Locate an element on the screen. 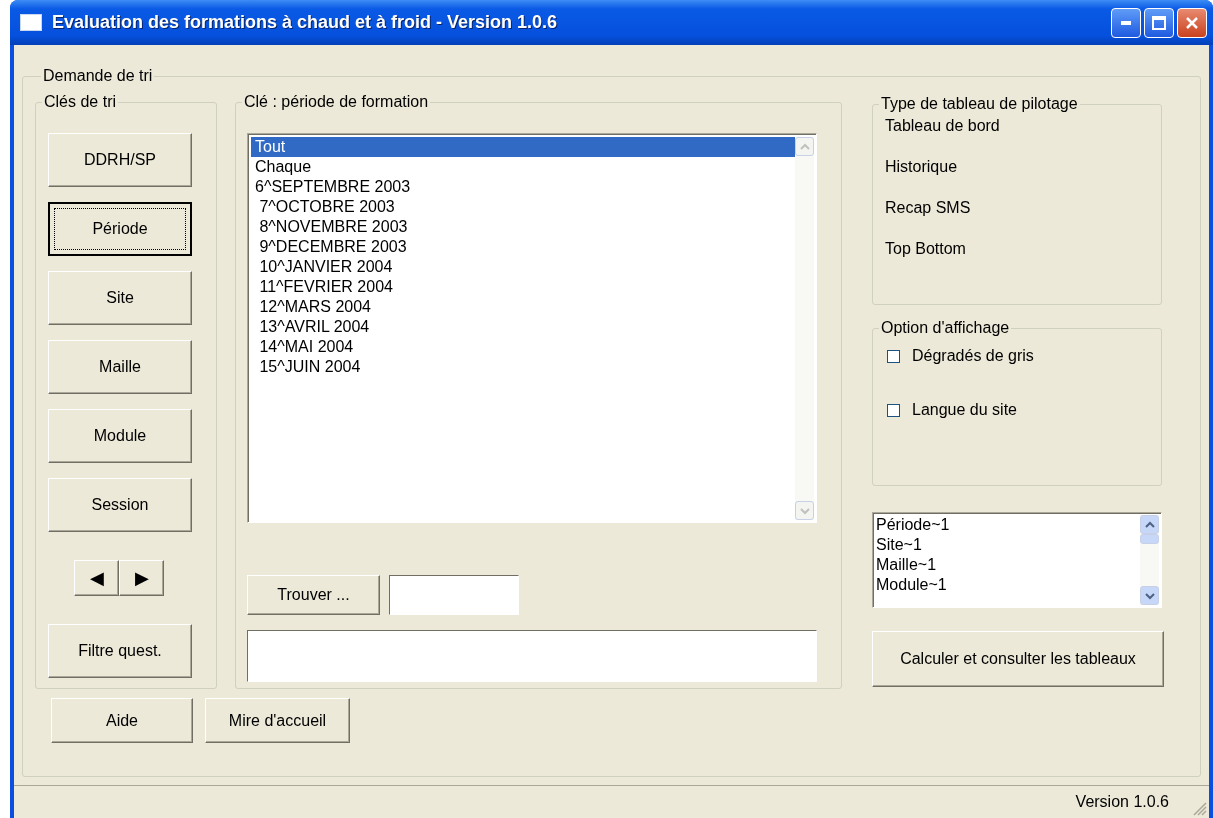 The image size is (1213, 818). group-label: Clé : période de formation is located at coordinates (336, 102).